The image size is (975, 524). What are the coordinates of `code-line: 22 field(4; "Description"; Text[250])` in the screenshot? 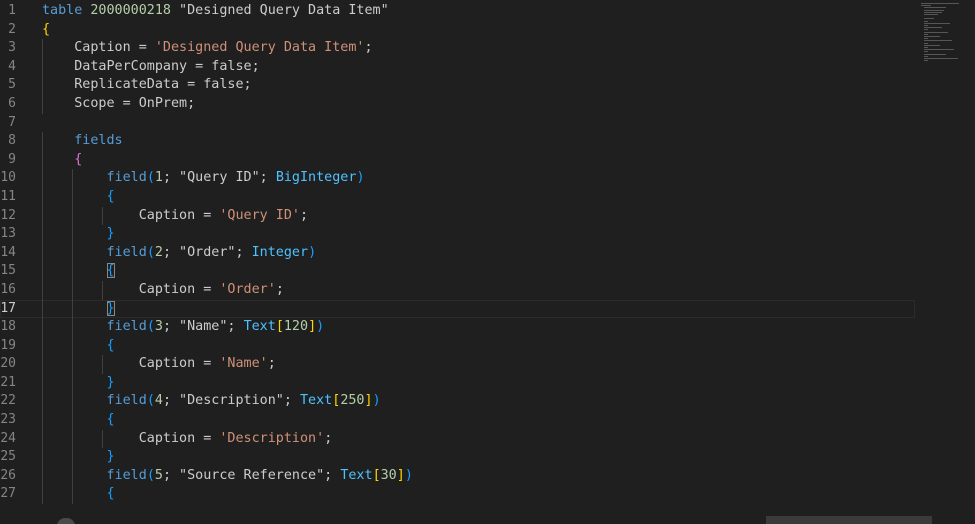 It's located at (457, 402).